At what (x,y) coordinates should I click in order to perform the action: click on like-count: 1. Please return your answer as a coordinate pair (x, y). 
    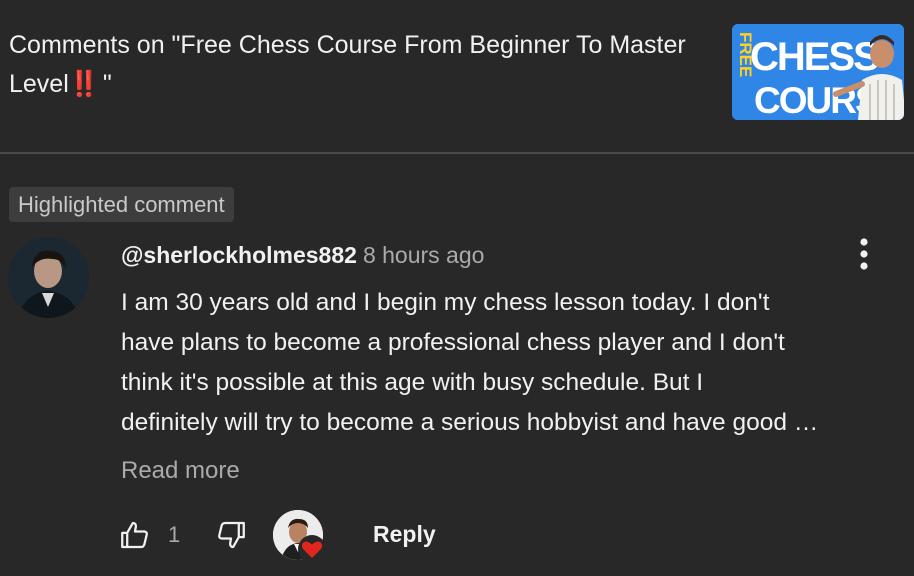
    Looking at the image, I should click on (174, 534).